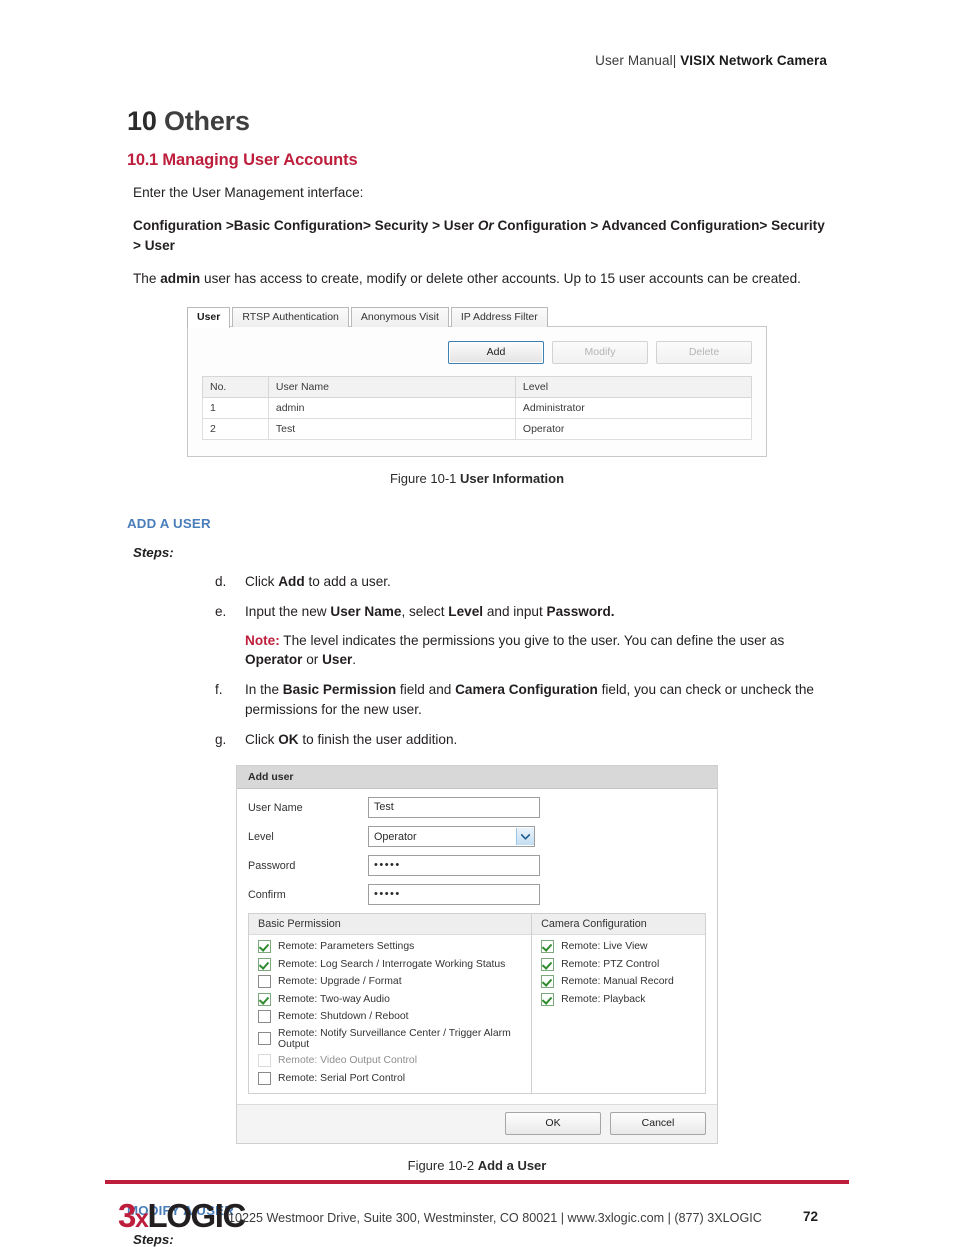 This screenshot has width=954, height=1247. I want to click on cancel-button: Cancel, so click(658, 1123).